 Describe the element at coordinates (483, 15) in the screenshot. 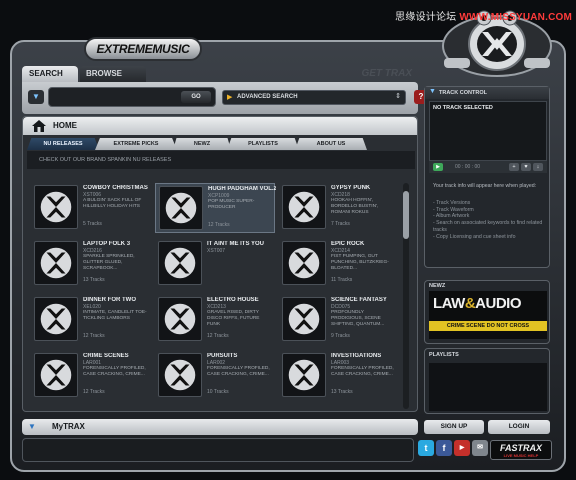

I see `watermark: 思缘设计论坛 WWW.MISSYUAN.COM` at that location.